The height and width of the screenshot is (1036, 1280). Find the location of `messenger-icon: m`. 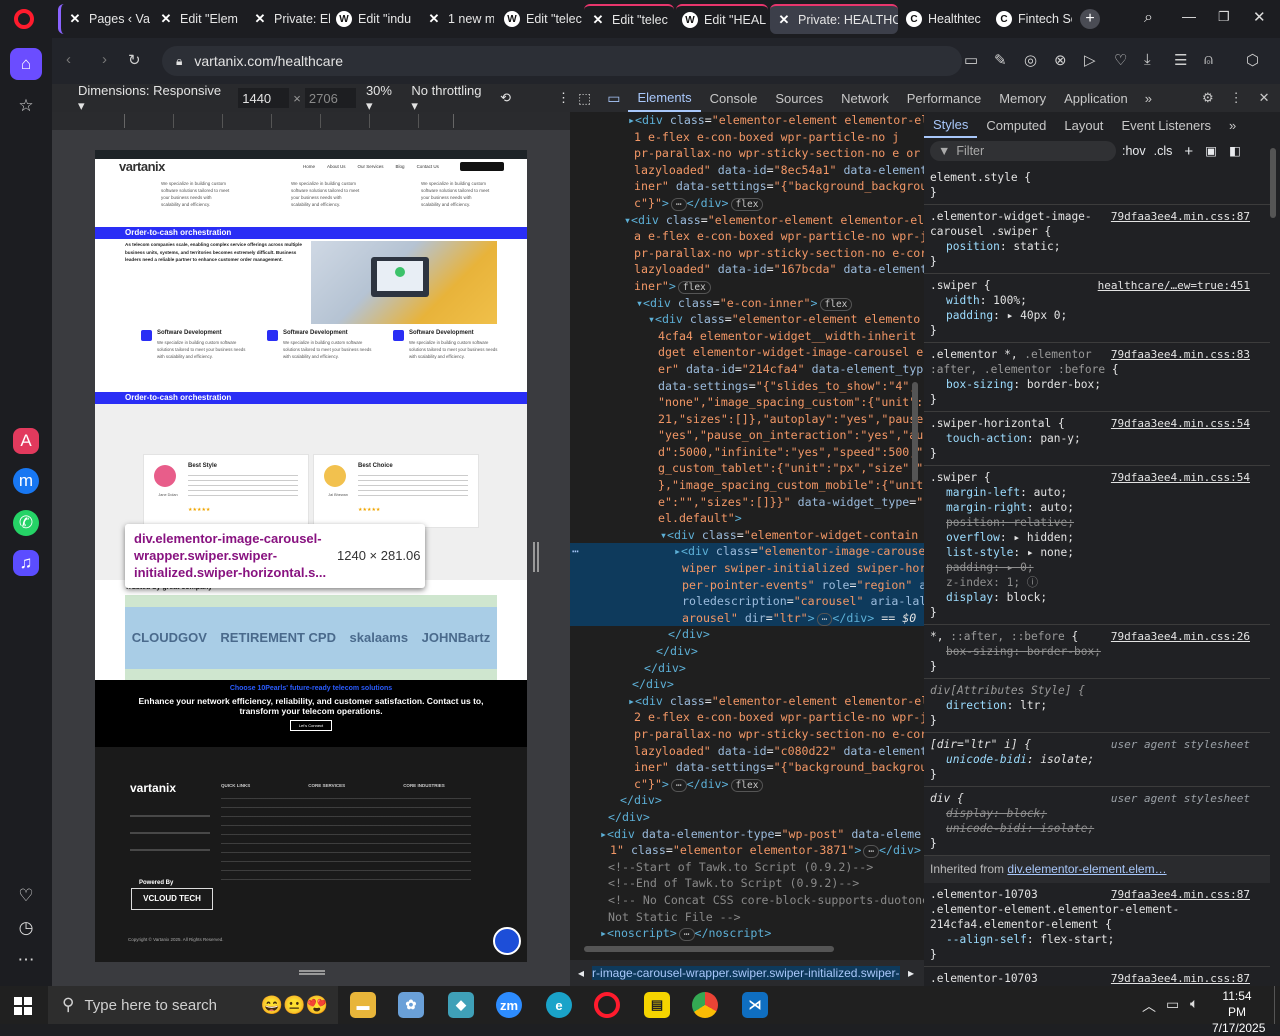

messenger-icon: m is located at coordinates (26, 481).